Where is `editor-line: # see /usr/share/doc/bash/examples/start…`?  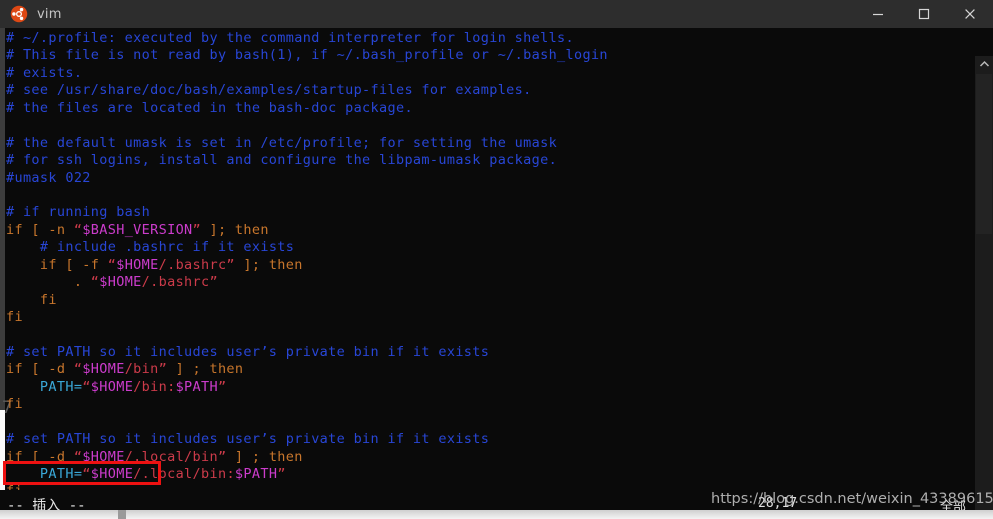 editor-line: # see /usr/share/doc/bash/examples/start… is located at coordinates (307, 90).